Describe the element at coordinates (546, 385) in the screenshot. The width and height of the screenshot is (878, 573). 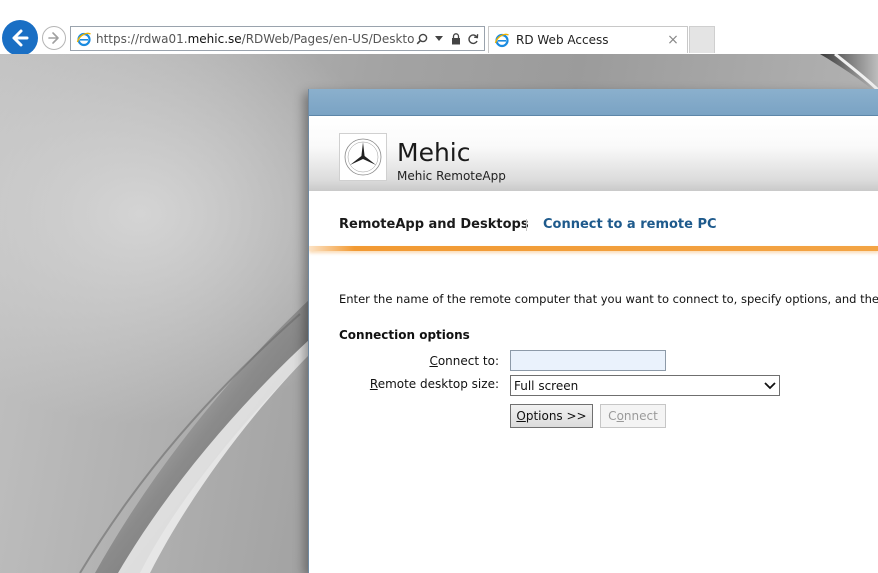
I see `desktop-size-value: Full screen` at that location.